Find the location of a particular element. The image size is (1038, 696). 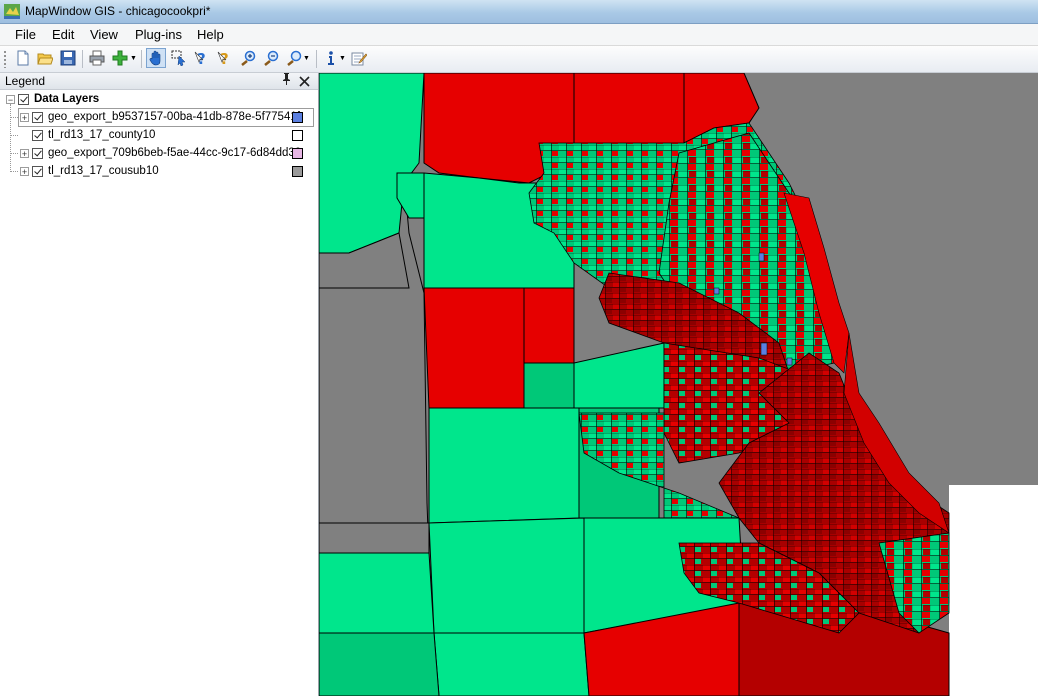

print-icon is located at coordinates (97, 58).